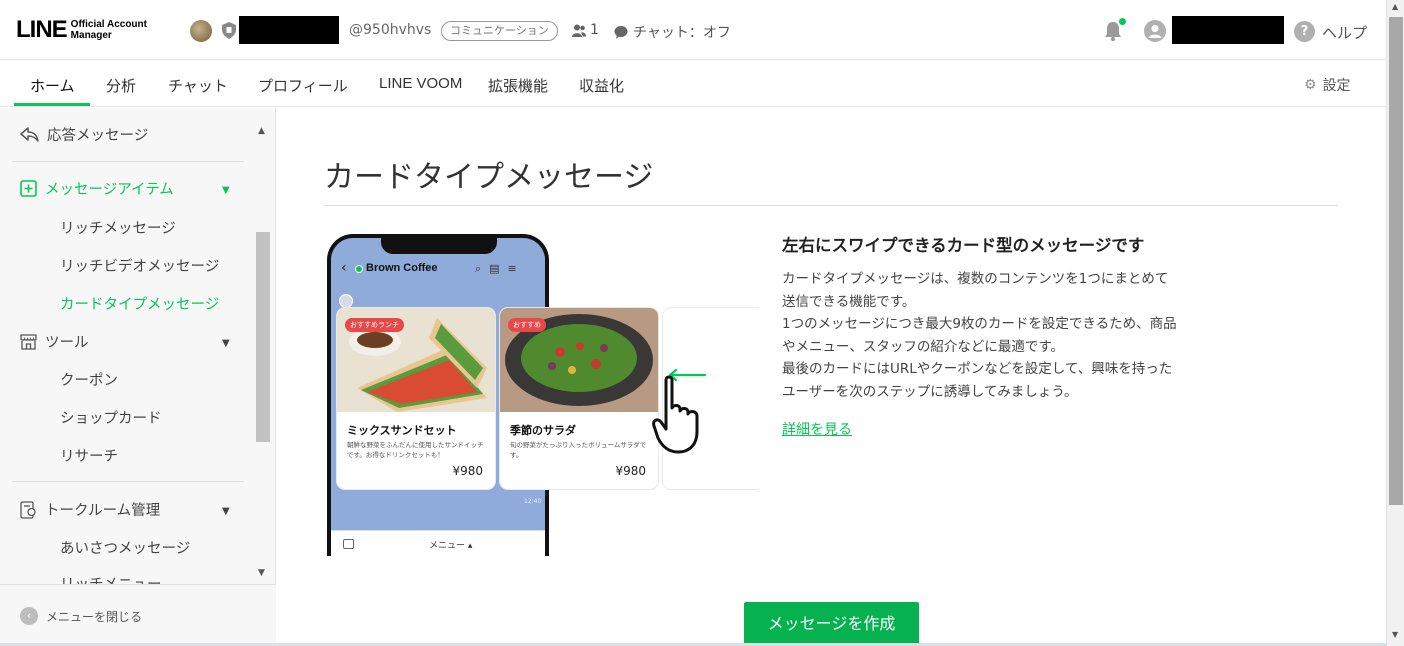  I want to click on close-menu-button: ‹ メニューを閉じる, so click(81, 616).